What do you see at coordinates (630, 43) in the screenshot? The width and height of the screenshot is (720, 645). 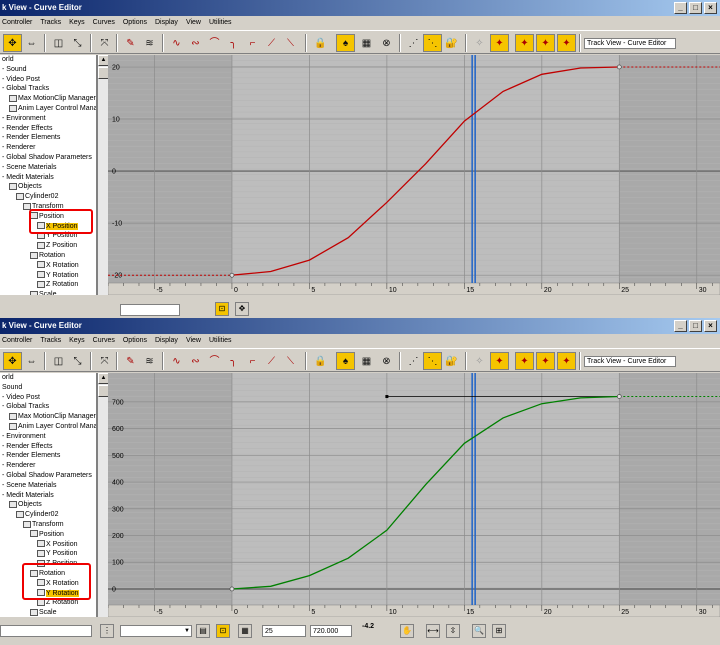 I see `view-name-field: Track View - Curve Editor` at bounding box center [630, 43].